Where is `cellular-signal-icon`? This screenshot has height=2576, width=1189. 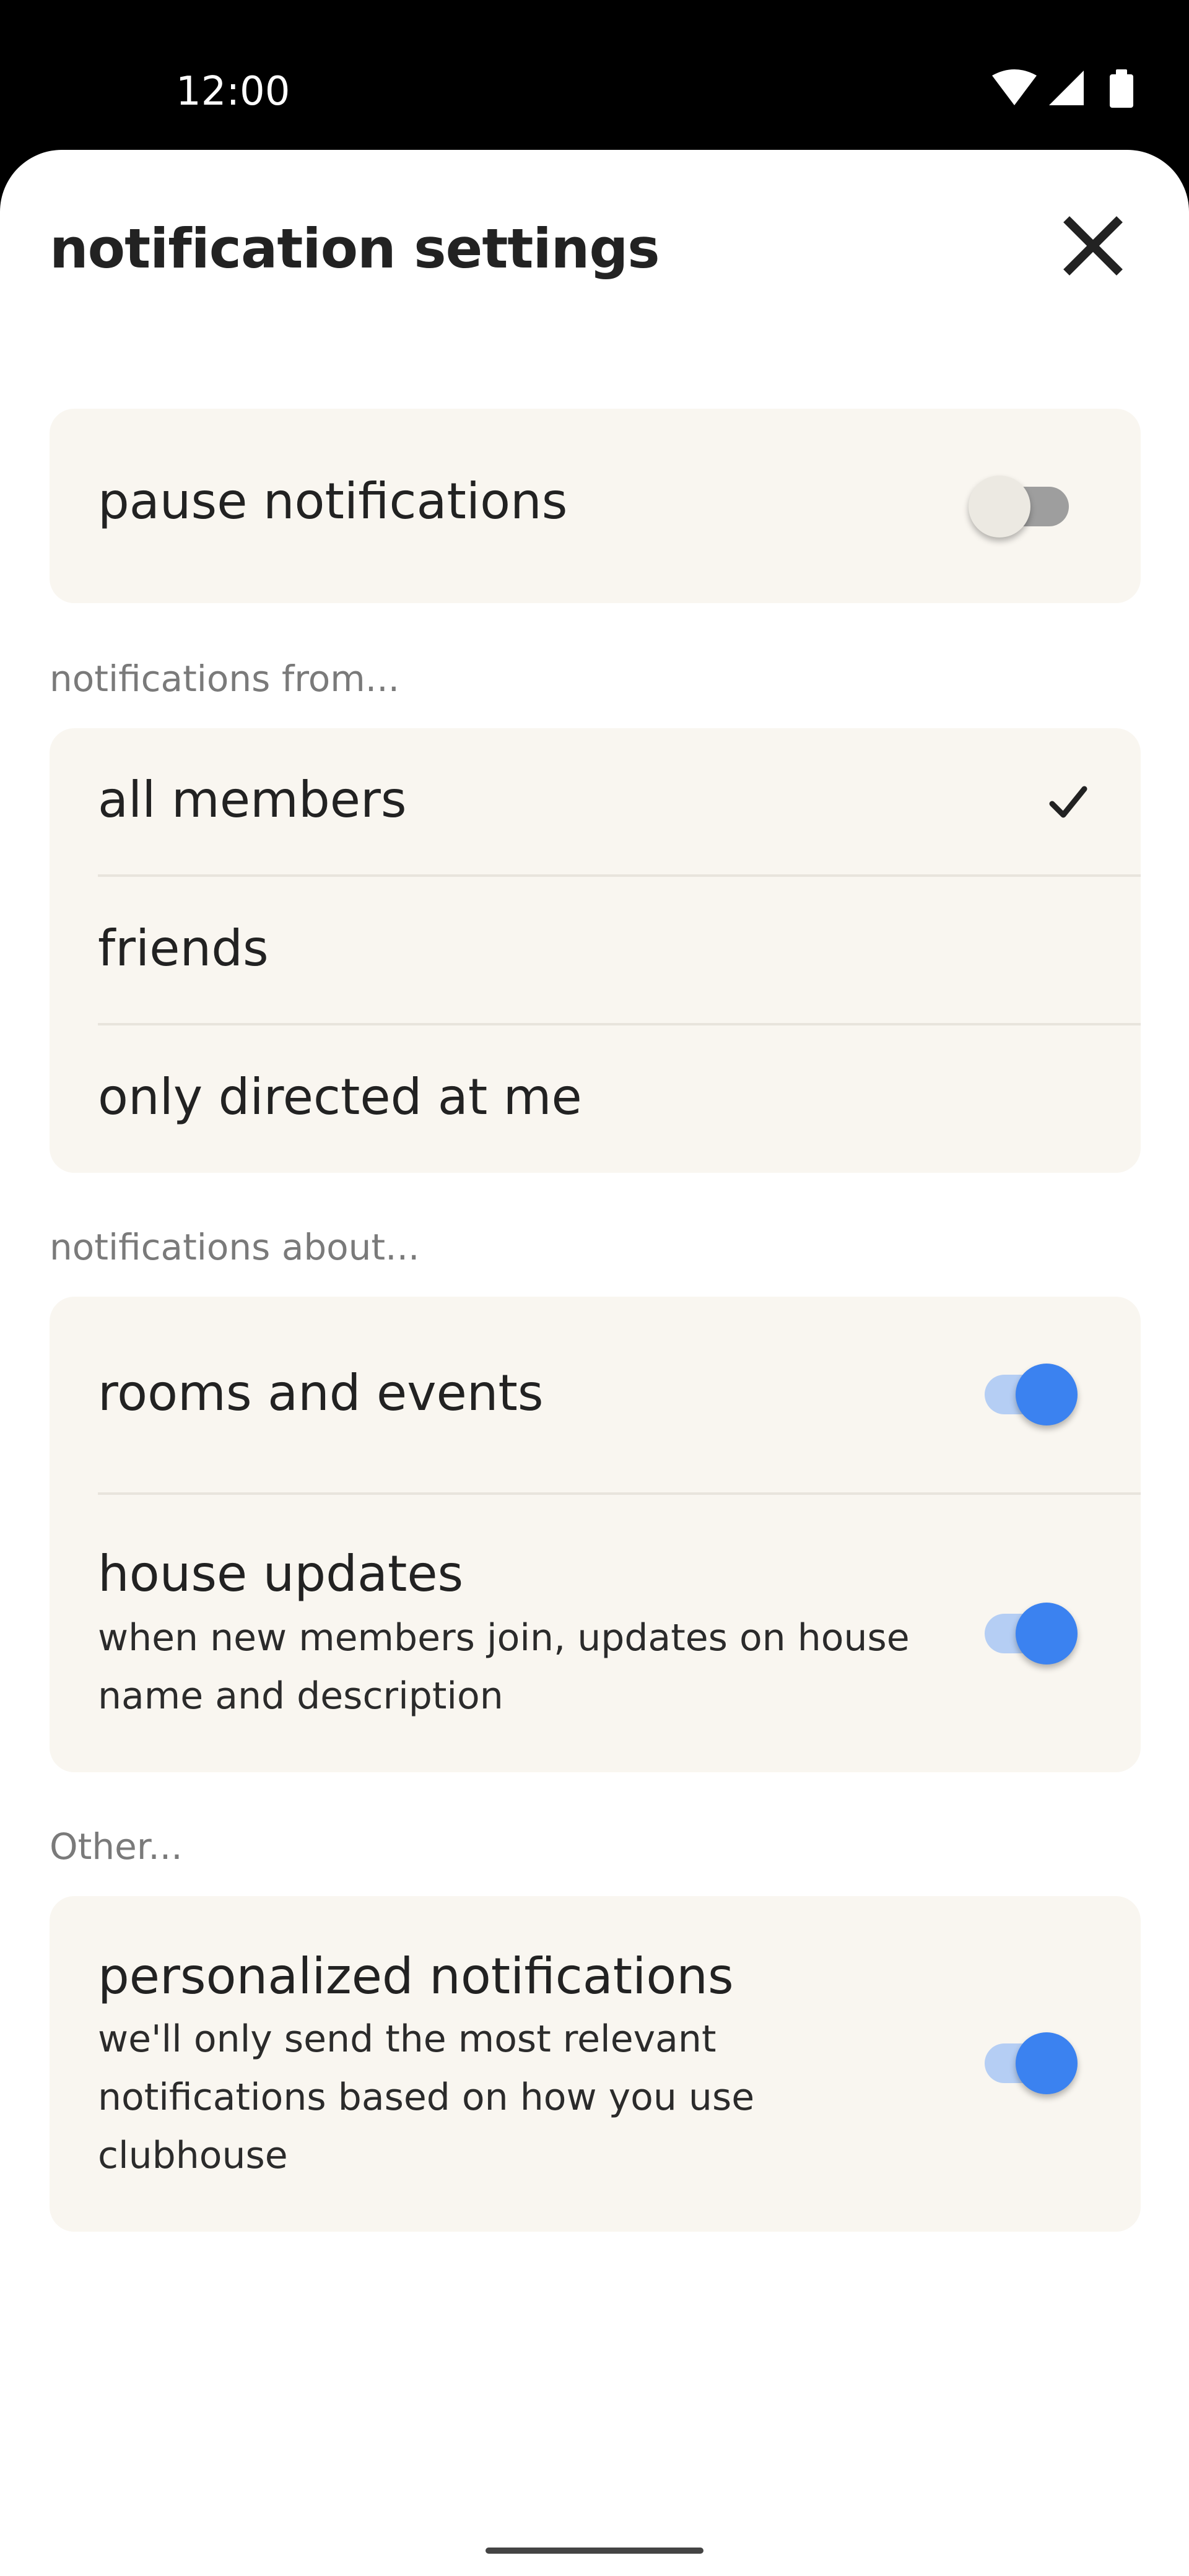
cellular-signal-icon is located at coordinates (1066, 88).